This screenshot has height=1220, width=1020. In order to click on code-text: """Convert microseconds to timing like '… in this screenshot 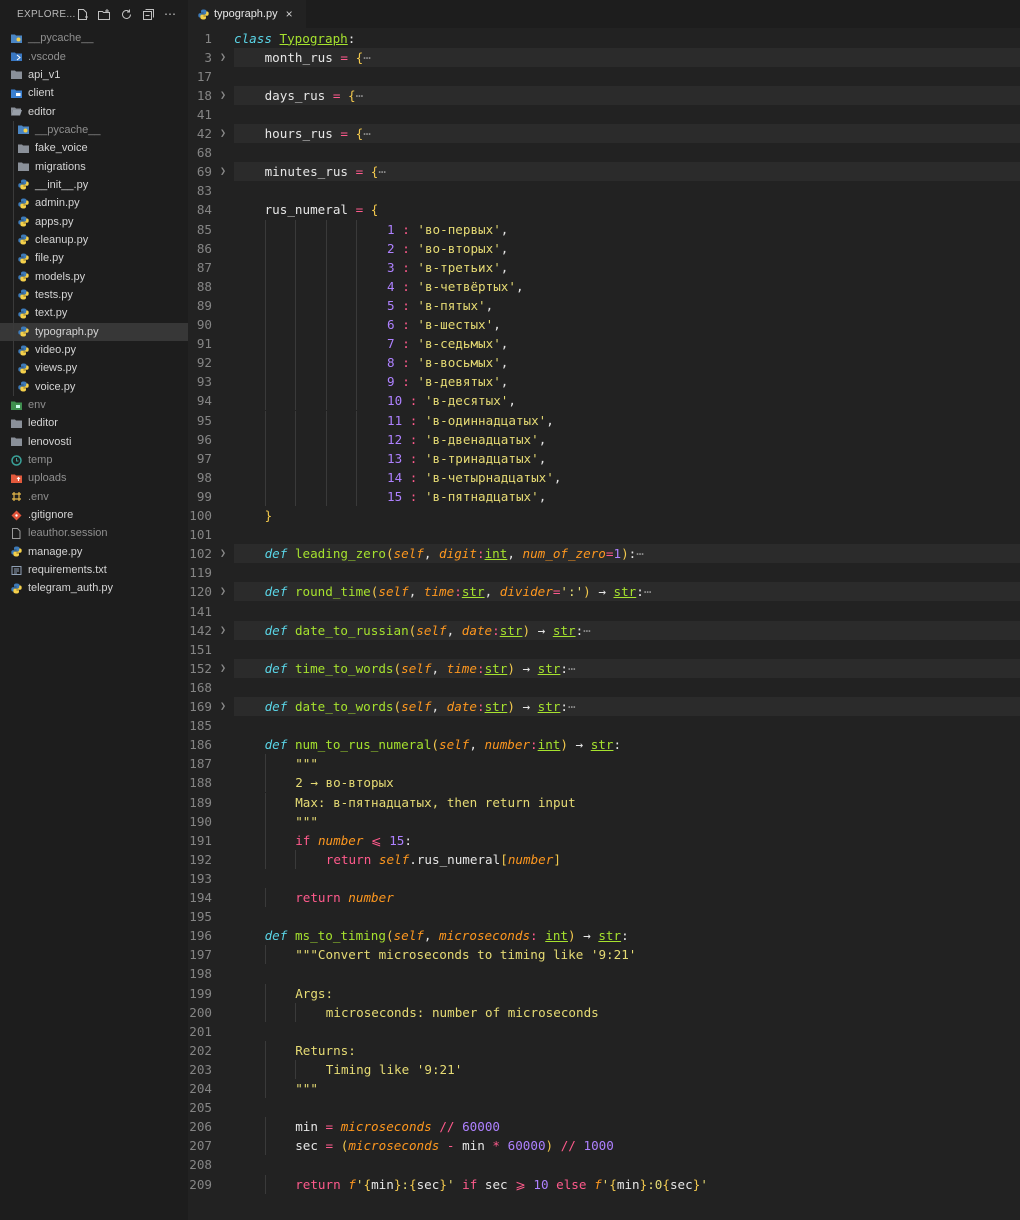, I will do `click(465, 954)`.